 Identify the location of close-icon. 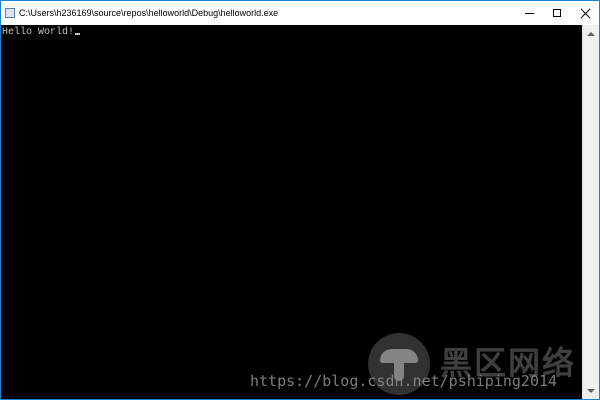
(585, 13).